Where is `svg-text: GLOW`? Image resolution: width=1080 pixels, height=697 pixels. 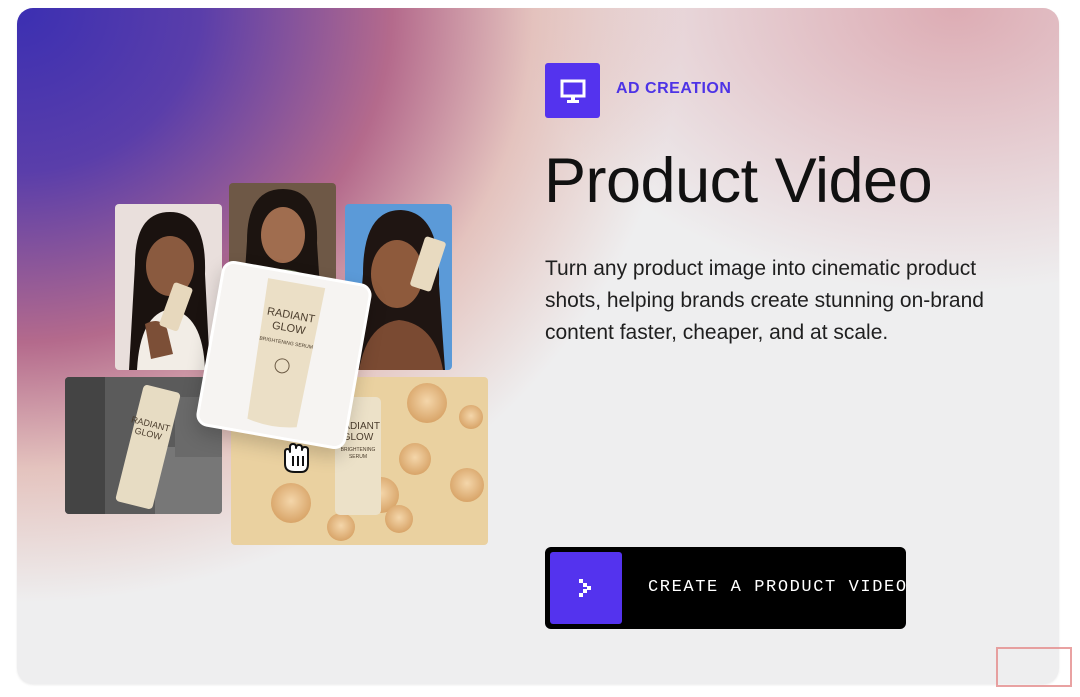 svg-text: GLOW is located at coordinates (358, 437).